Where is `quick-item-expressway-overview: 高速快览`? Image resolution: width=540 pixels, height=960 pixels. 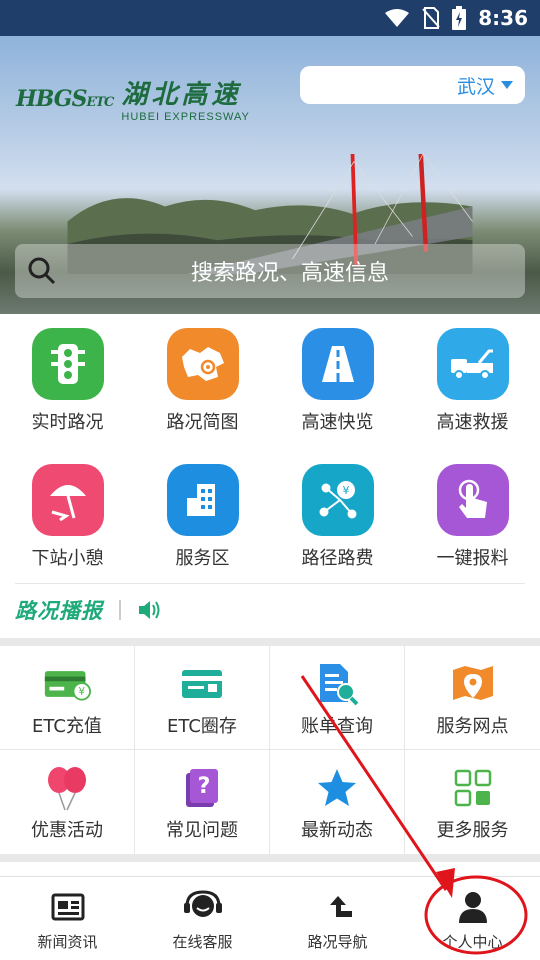 quick-item-expressway-overview: 高速快览 is located at coordinates (337, 381).